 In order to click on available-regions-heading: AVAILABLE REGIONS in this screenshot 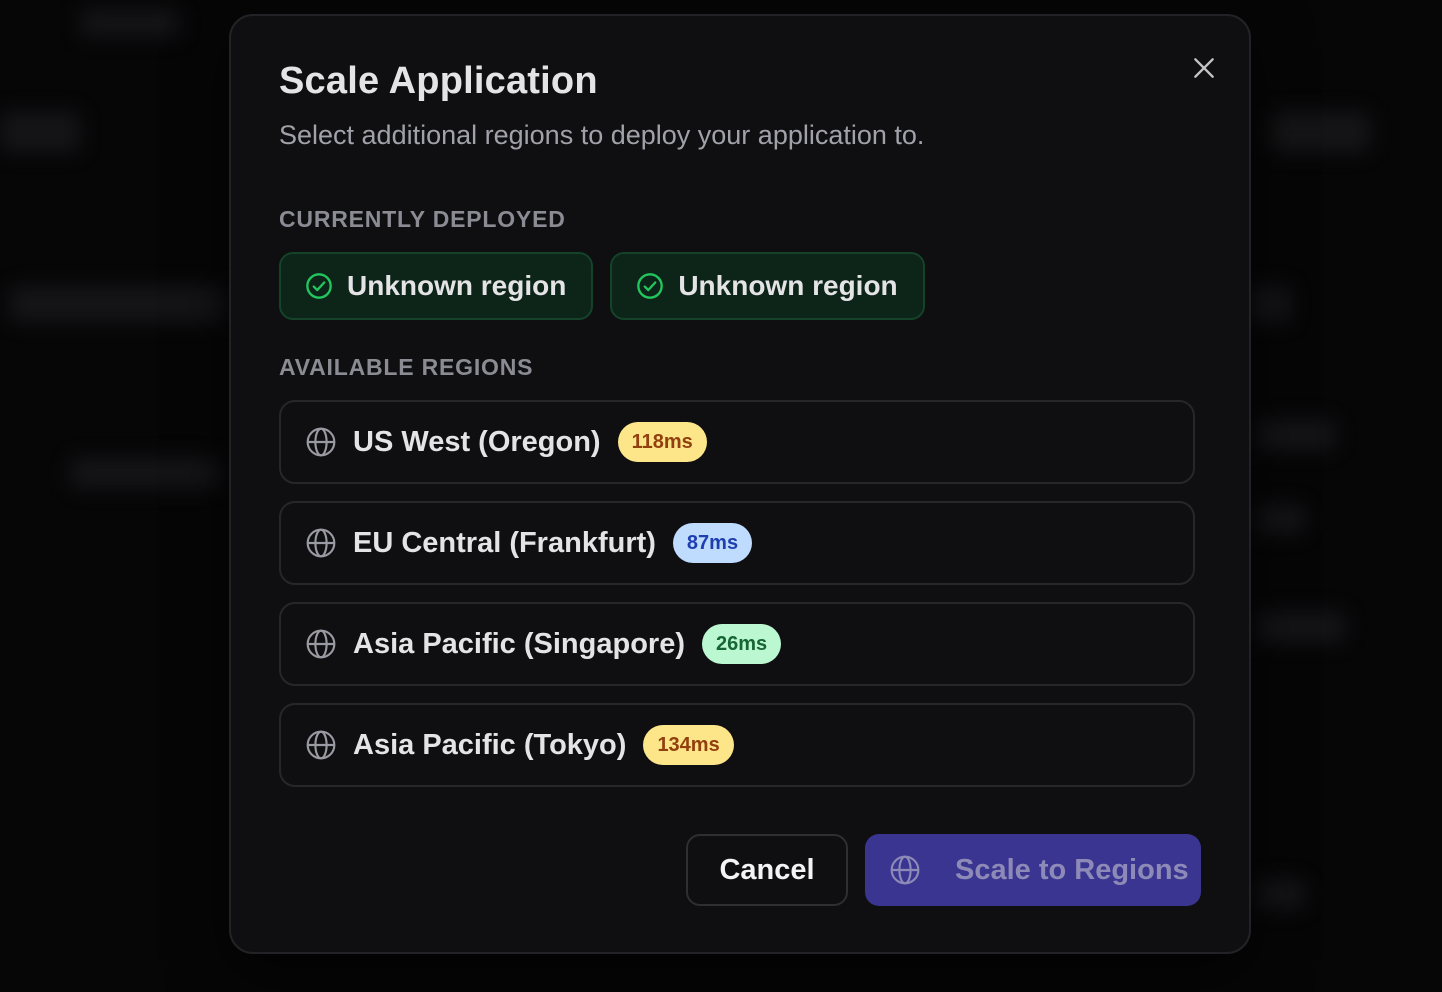, I will do `click(406, 367)`.